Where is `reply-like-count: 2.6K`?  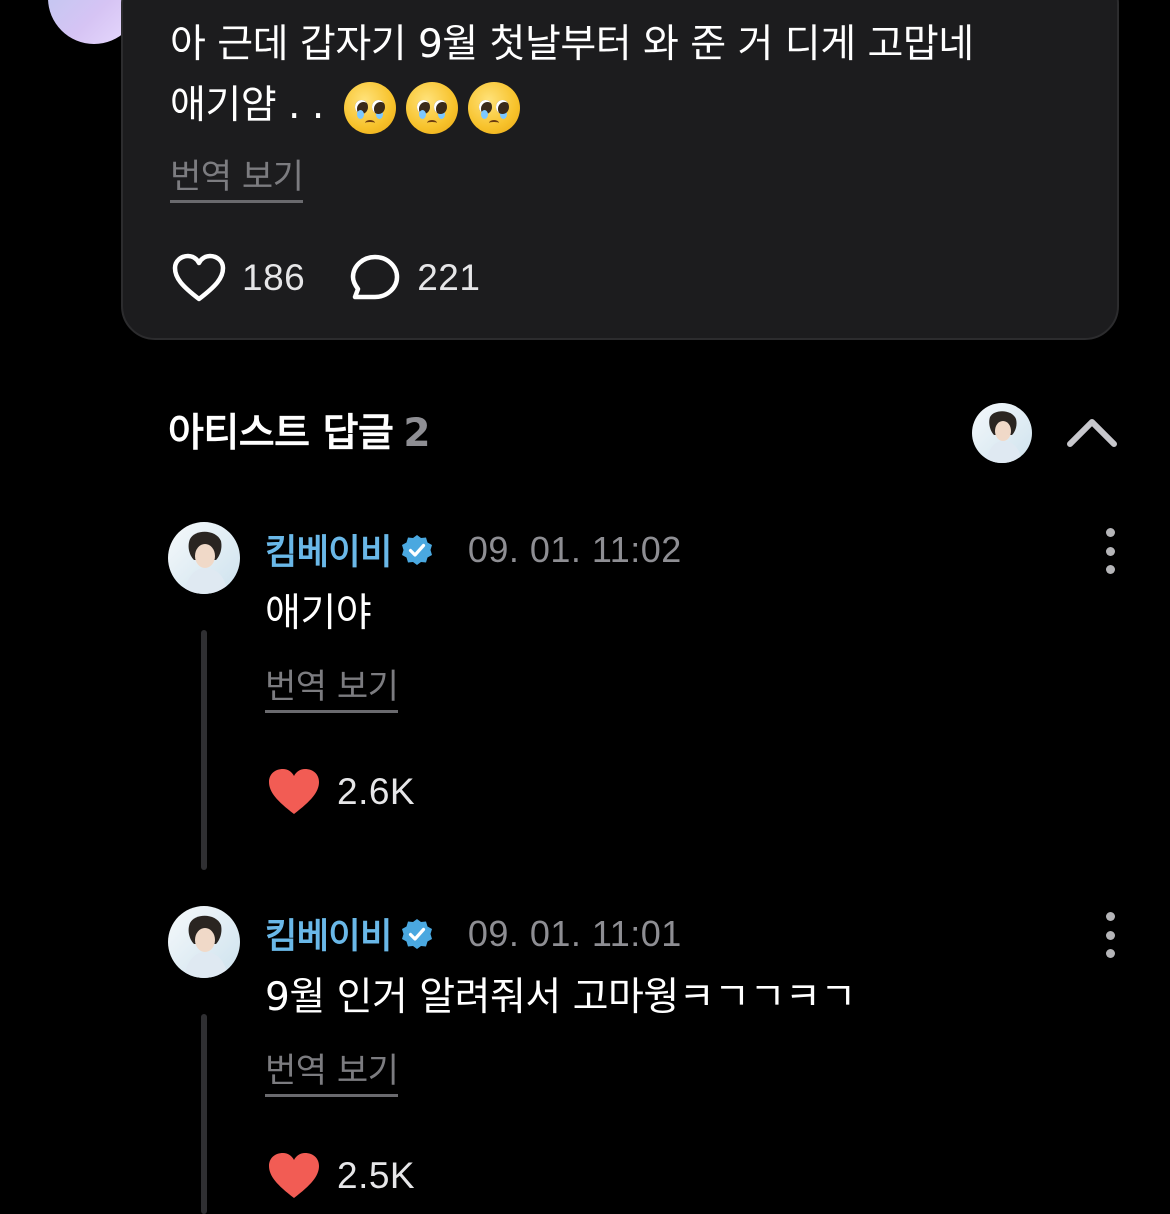 reply-like-count: 2.6K is located at coordinates (376, 791).